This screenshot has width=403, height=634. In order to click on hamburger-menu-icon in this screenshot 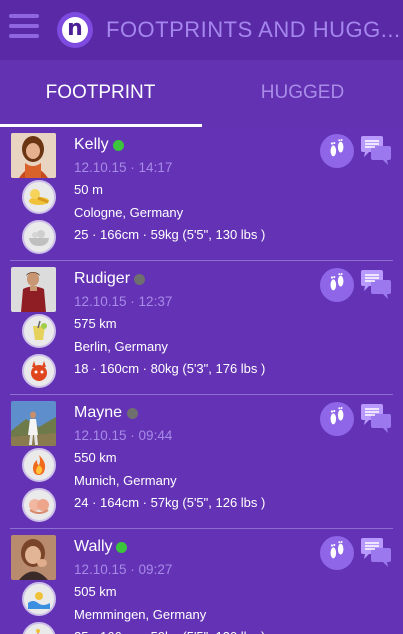, I will do `click(24, 29)`.